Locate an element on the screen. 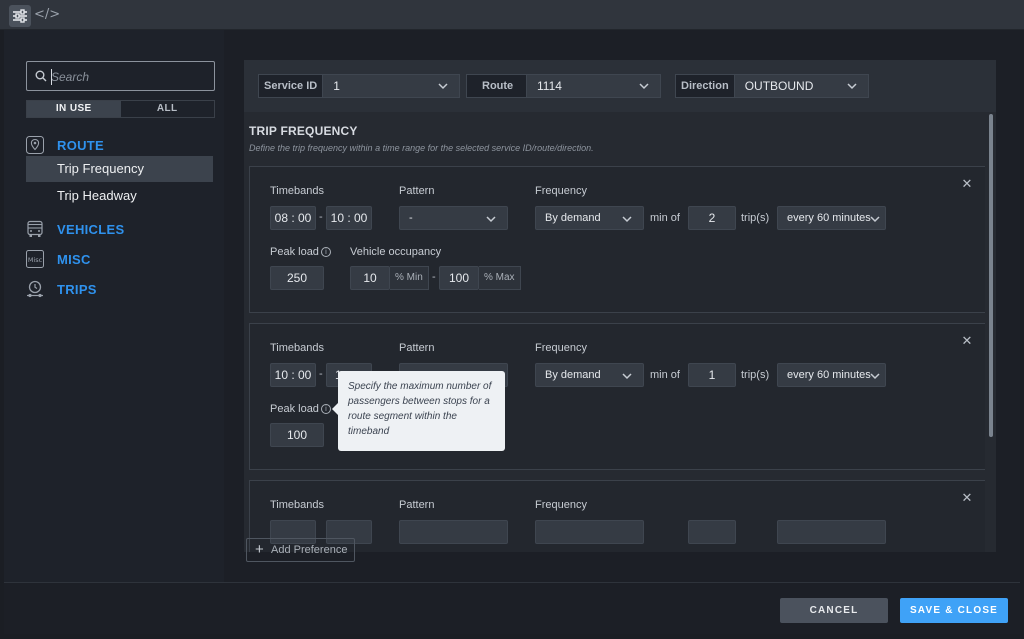 This screenshot has width=1024, height=639. search-box is located at coordinates (120, 76).